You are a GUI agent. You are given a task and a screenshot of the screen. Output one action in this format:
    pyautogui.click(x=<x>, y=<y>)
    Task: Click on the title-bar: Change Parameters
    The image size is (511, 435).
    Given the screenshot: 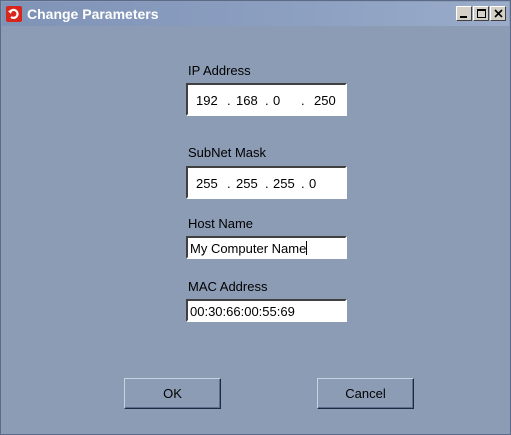 What is the action you would take?
    pyautogui.click(x=255, y=14)
    